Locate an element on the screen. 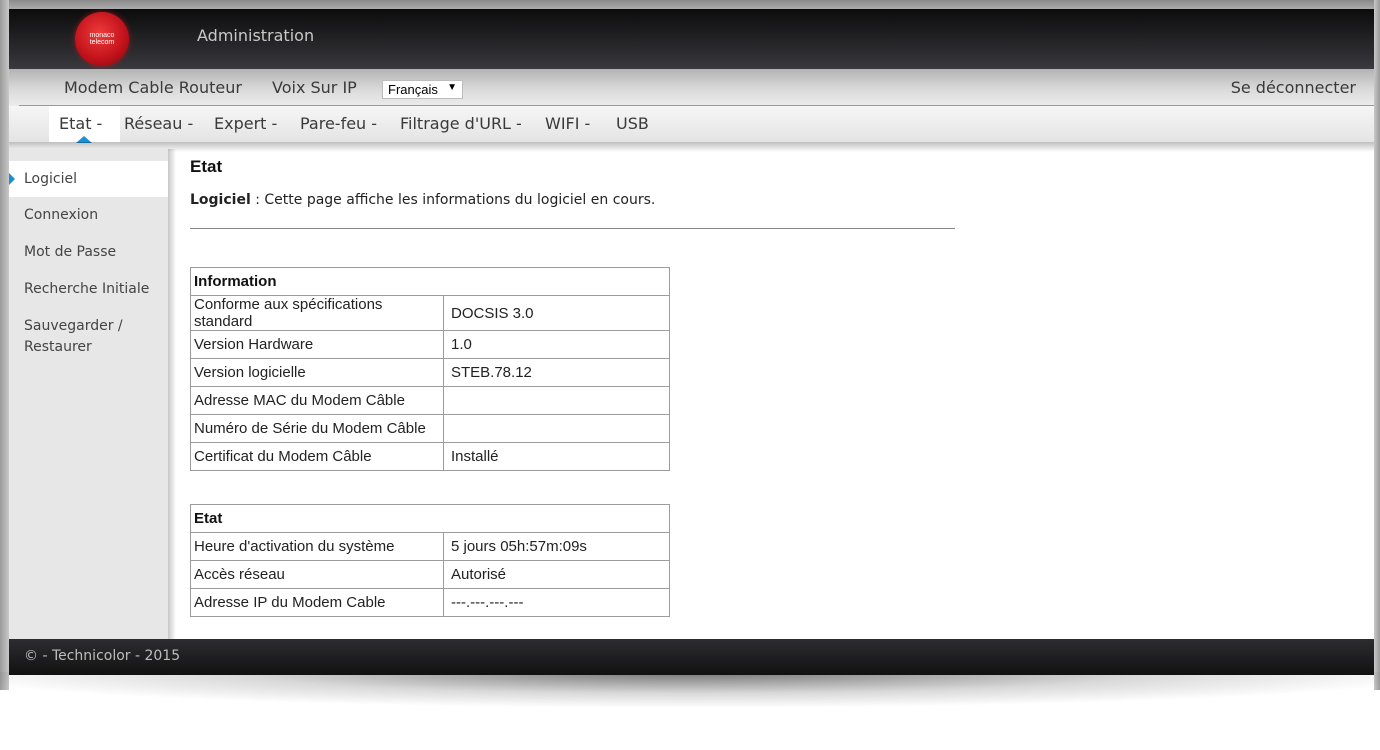  sidebar-item-sauvegarder-restaurer: Sauvegarder / Restaurer is located at coordinates (88, 337).